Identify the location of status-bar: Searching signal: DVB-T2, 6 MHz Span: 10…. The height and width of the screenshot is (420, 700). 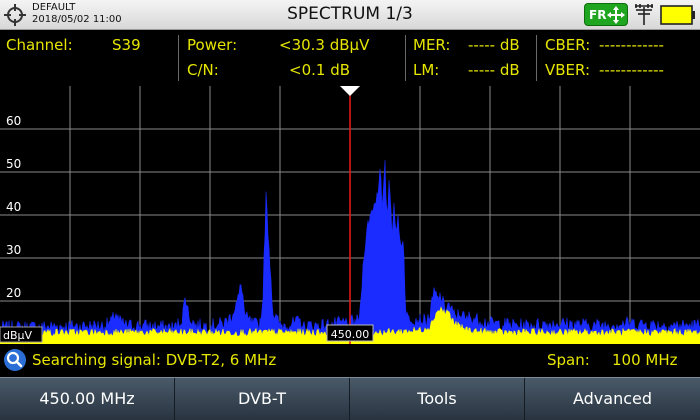
(350, 360).